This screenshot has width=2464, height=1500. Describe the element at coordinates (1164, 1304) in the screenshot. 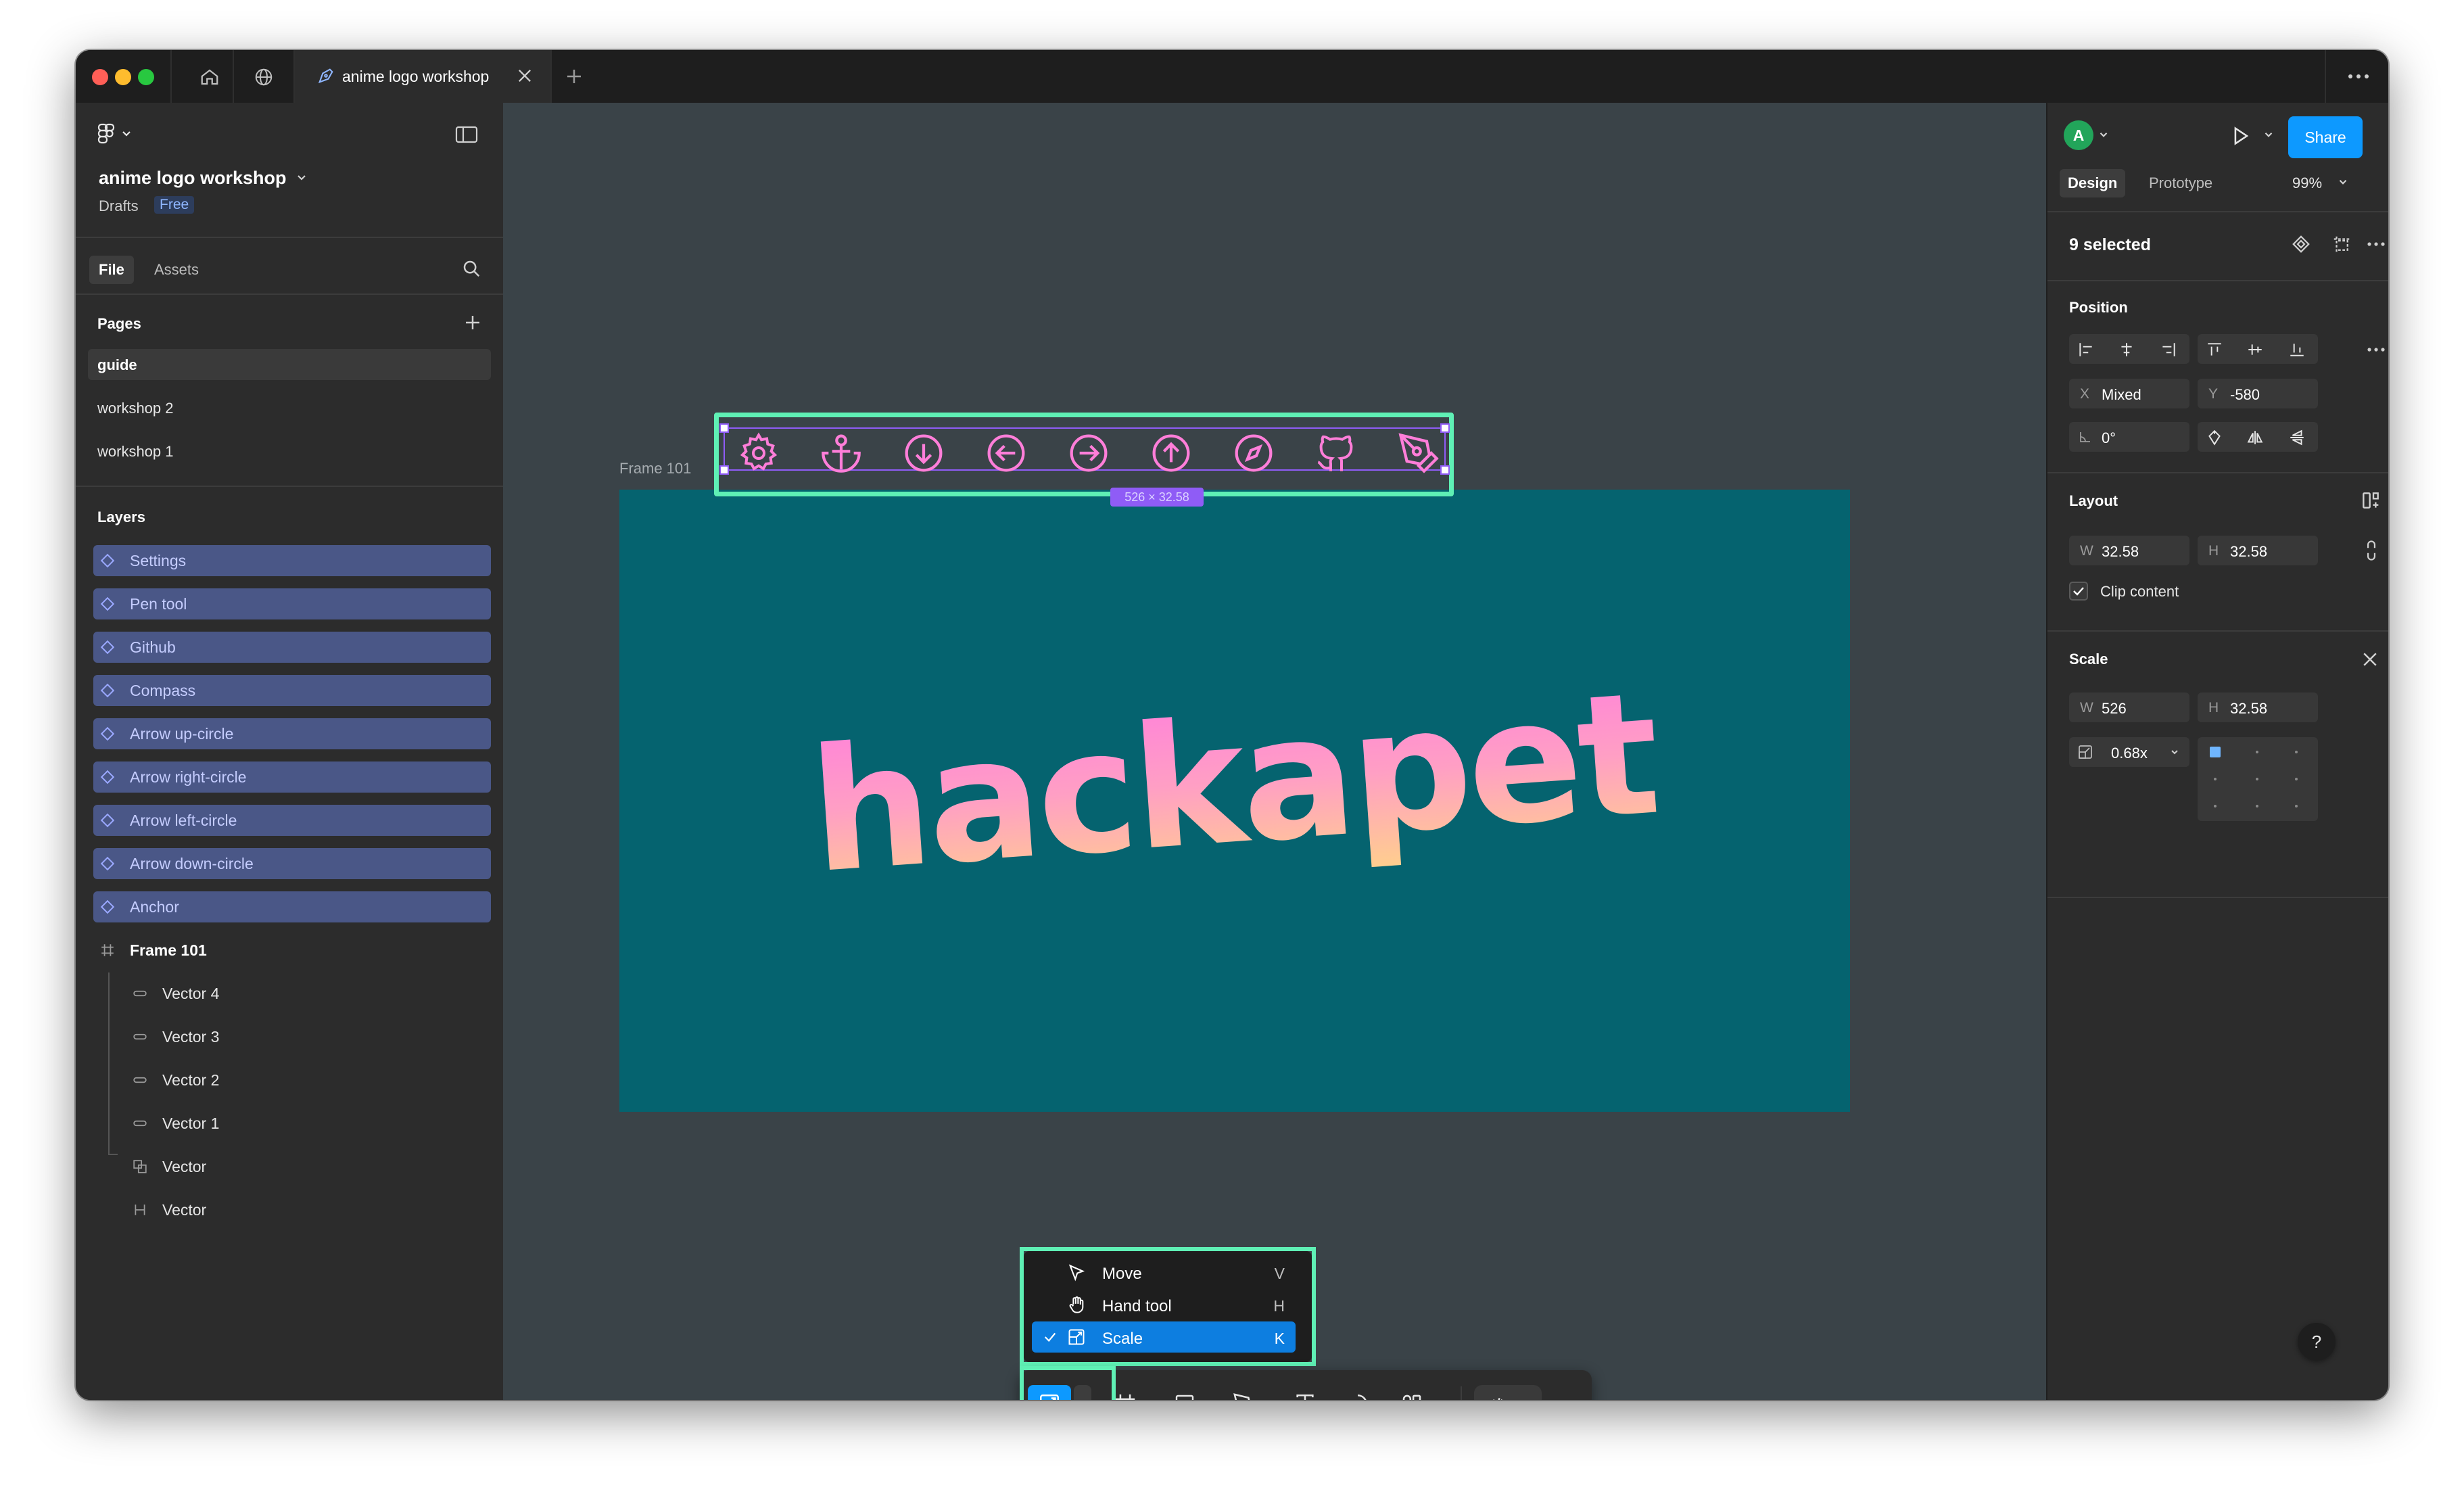

I see `menu-item-hand-tool: Hand tool H` at that location.